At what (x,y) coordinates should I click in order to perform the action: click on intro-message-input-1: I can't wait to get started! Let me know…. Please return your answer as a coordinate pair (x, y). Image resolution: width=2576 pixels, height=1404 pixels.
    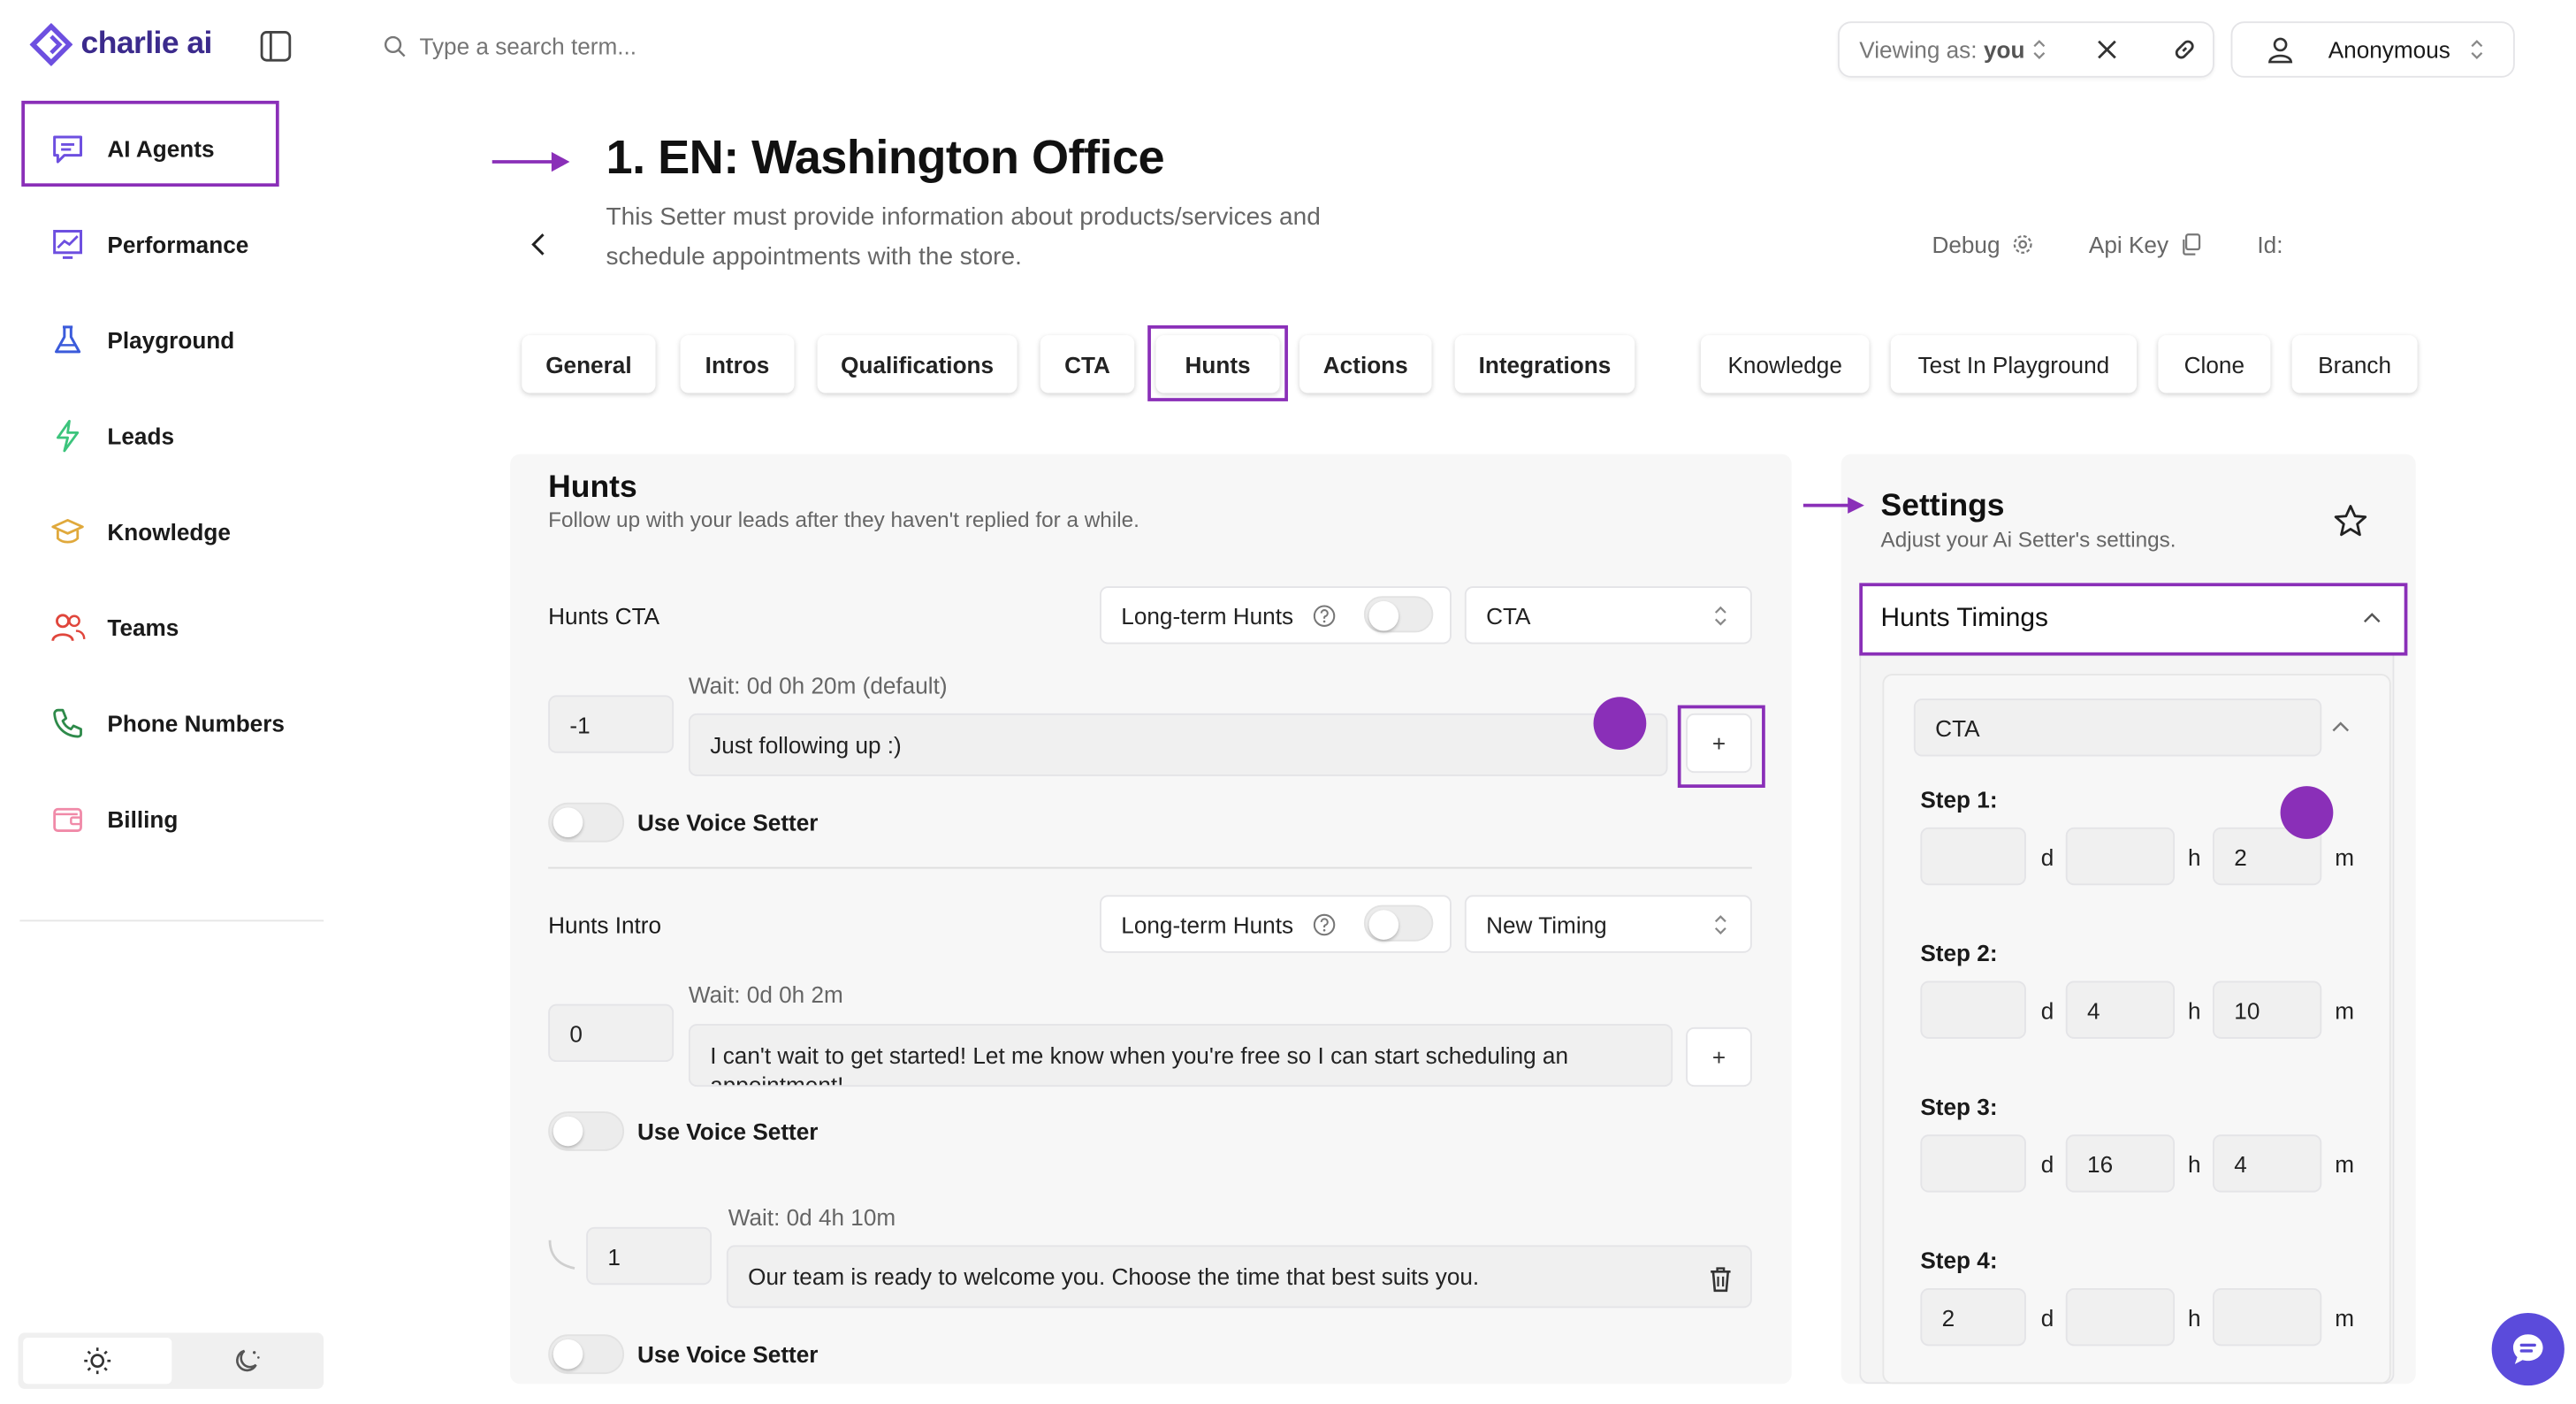
    Looking at the image, I should click on (1180, 1055).